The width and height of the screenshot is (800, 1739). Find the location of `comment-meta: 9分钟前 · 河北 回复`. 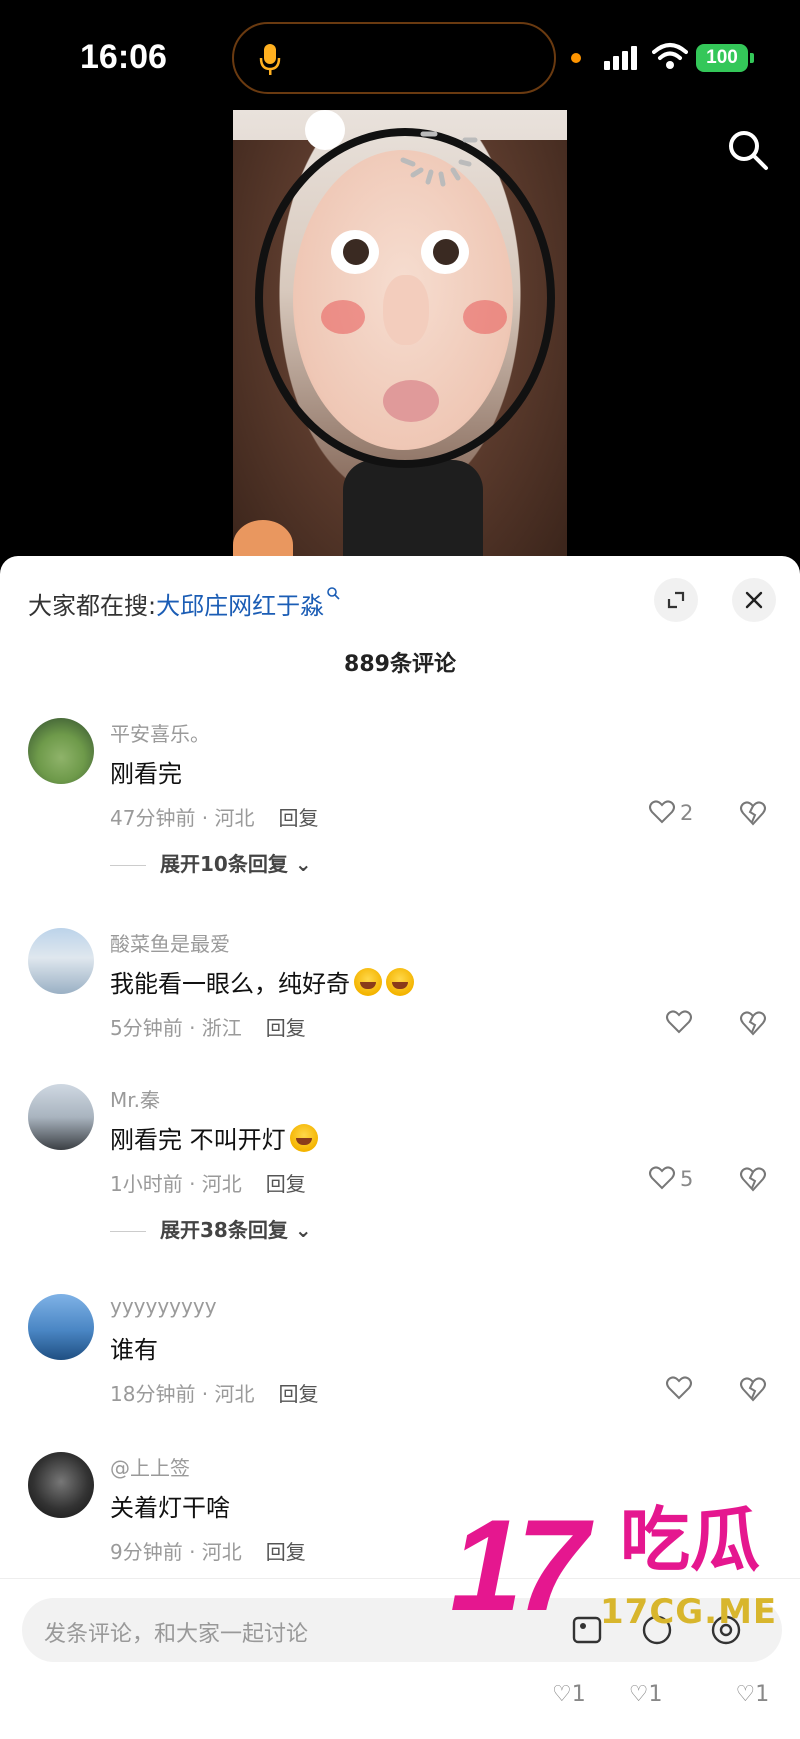

comment-meta: 9分钟前 · 河北 回复 is located at coordinates (208, 1550).